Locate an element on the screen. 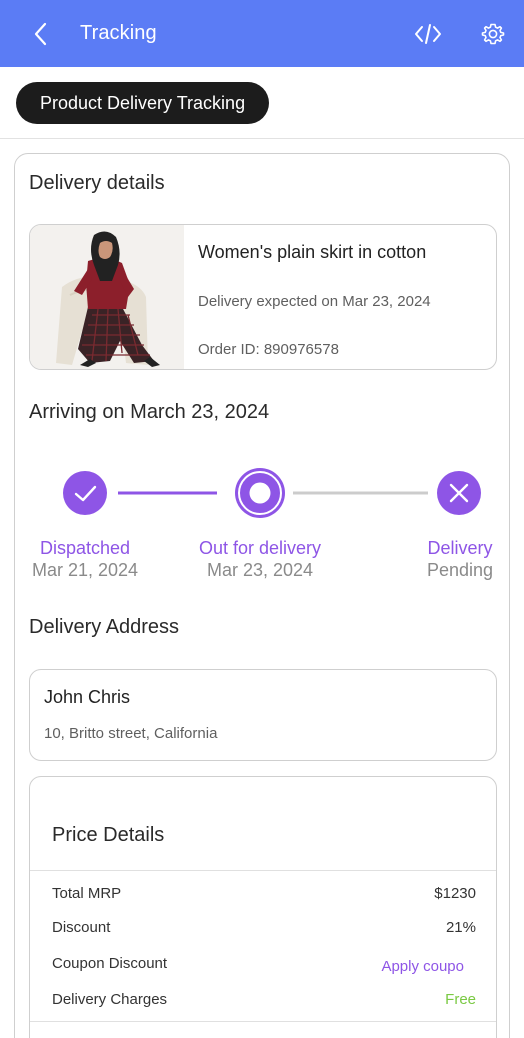 This screenshot has width=524, height=1038. step-label-out-for-delivery: Out for delivery is located at coordinates (260, 548).